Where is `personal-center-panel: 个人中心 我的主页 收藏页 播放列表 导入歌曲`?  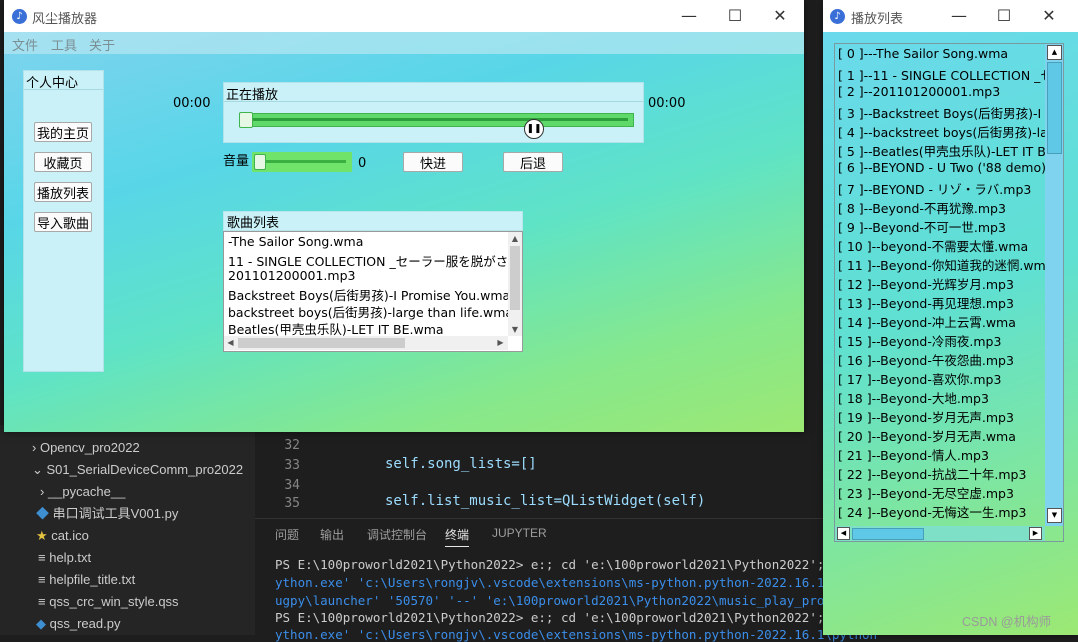
personal-center-panel: 个人中心 我的主页 收藏页 播放列表 导入歌曲 is located at coordinates (63, 221).